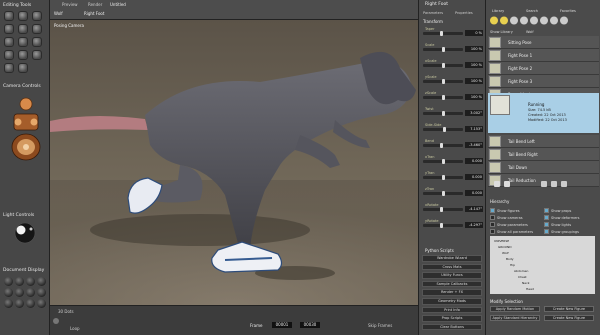  Describe the element at coordinates (530, 289) in the screenshot. I see `hierarchy-tree-node: Head` at that location.